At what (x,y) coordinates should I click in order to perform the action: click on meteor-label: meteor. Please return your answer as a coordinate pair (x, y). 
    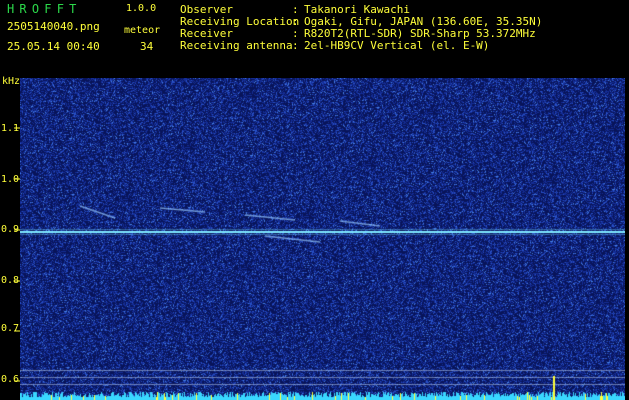
    Looking at the image, I should click on (142, 30).